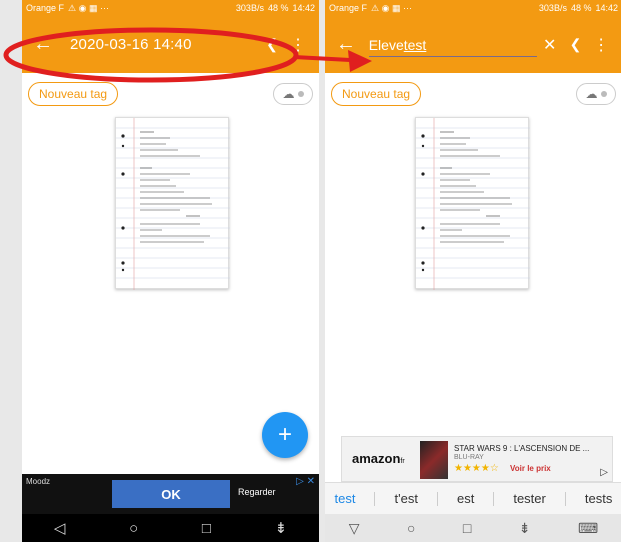 The width and height of the screenshot is (621, 542). What do you see at coordinates (476, 468) in the screenshot?
I see `rating-stars: ★★★★☆` at bounding box center [476, 468].